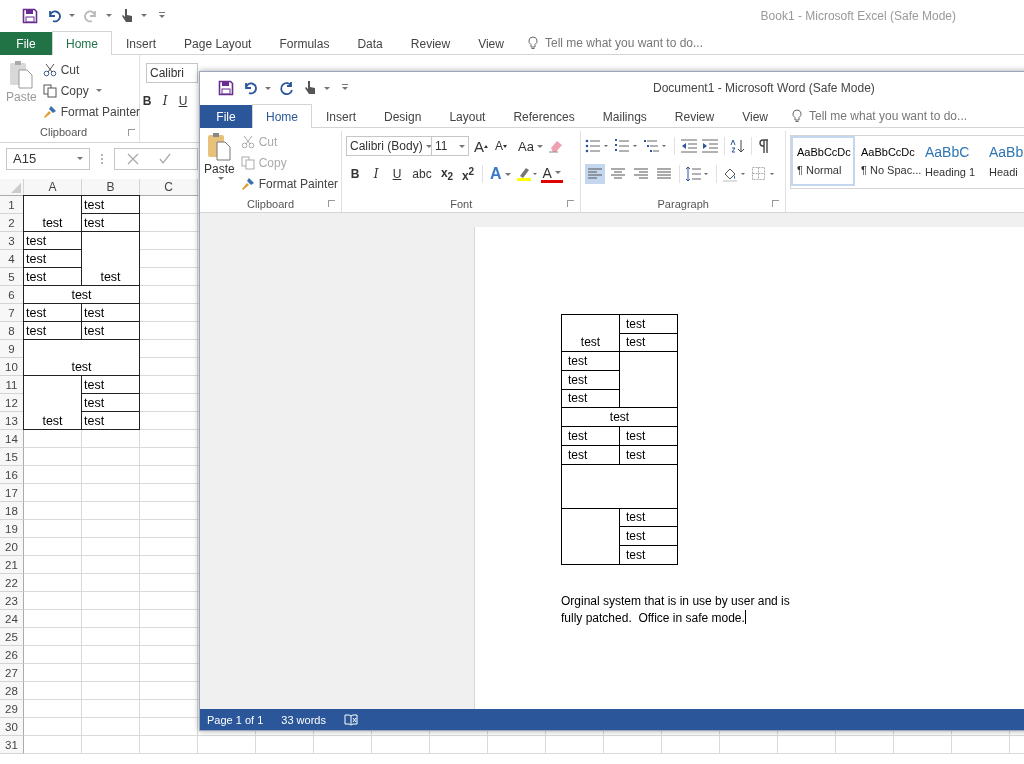  Describe the element at coordinates (287, 88) in the screenshot. I see `repeat-icon` at that location.